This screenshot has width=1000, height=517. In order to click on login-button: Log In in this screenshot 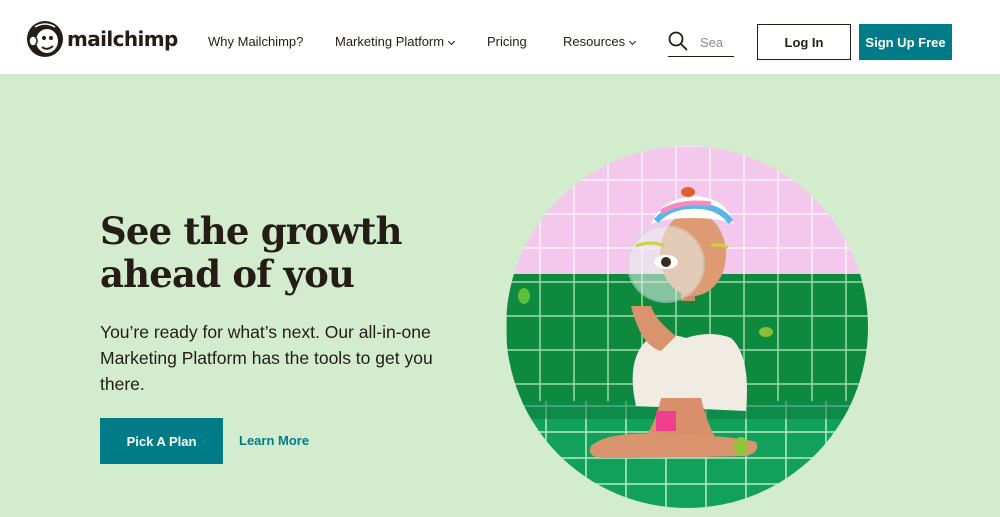, I will do `click(804, 42)`.